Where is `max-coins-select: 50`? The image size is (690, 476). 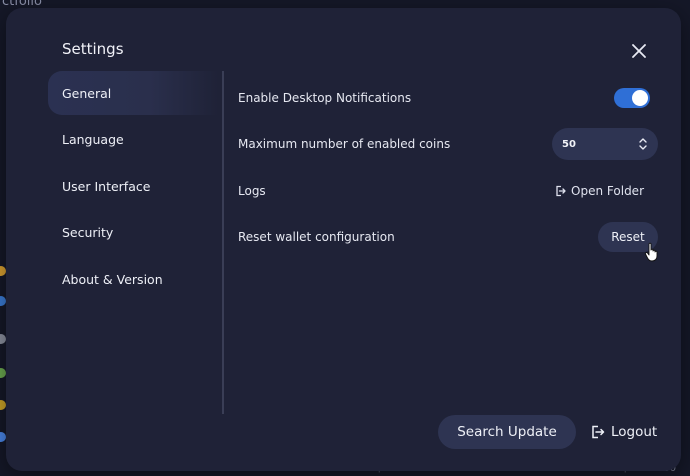 max-coins-select: 50 is located at coordinates (605, 144).